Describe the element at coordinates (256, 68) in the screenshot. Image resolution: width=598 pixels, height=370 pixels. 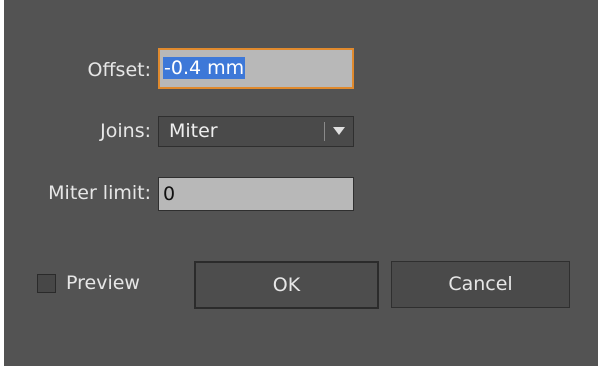
I see `offset-input: -0.4 mm` at that location.